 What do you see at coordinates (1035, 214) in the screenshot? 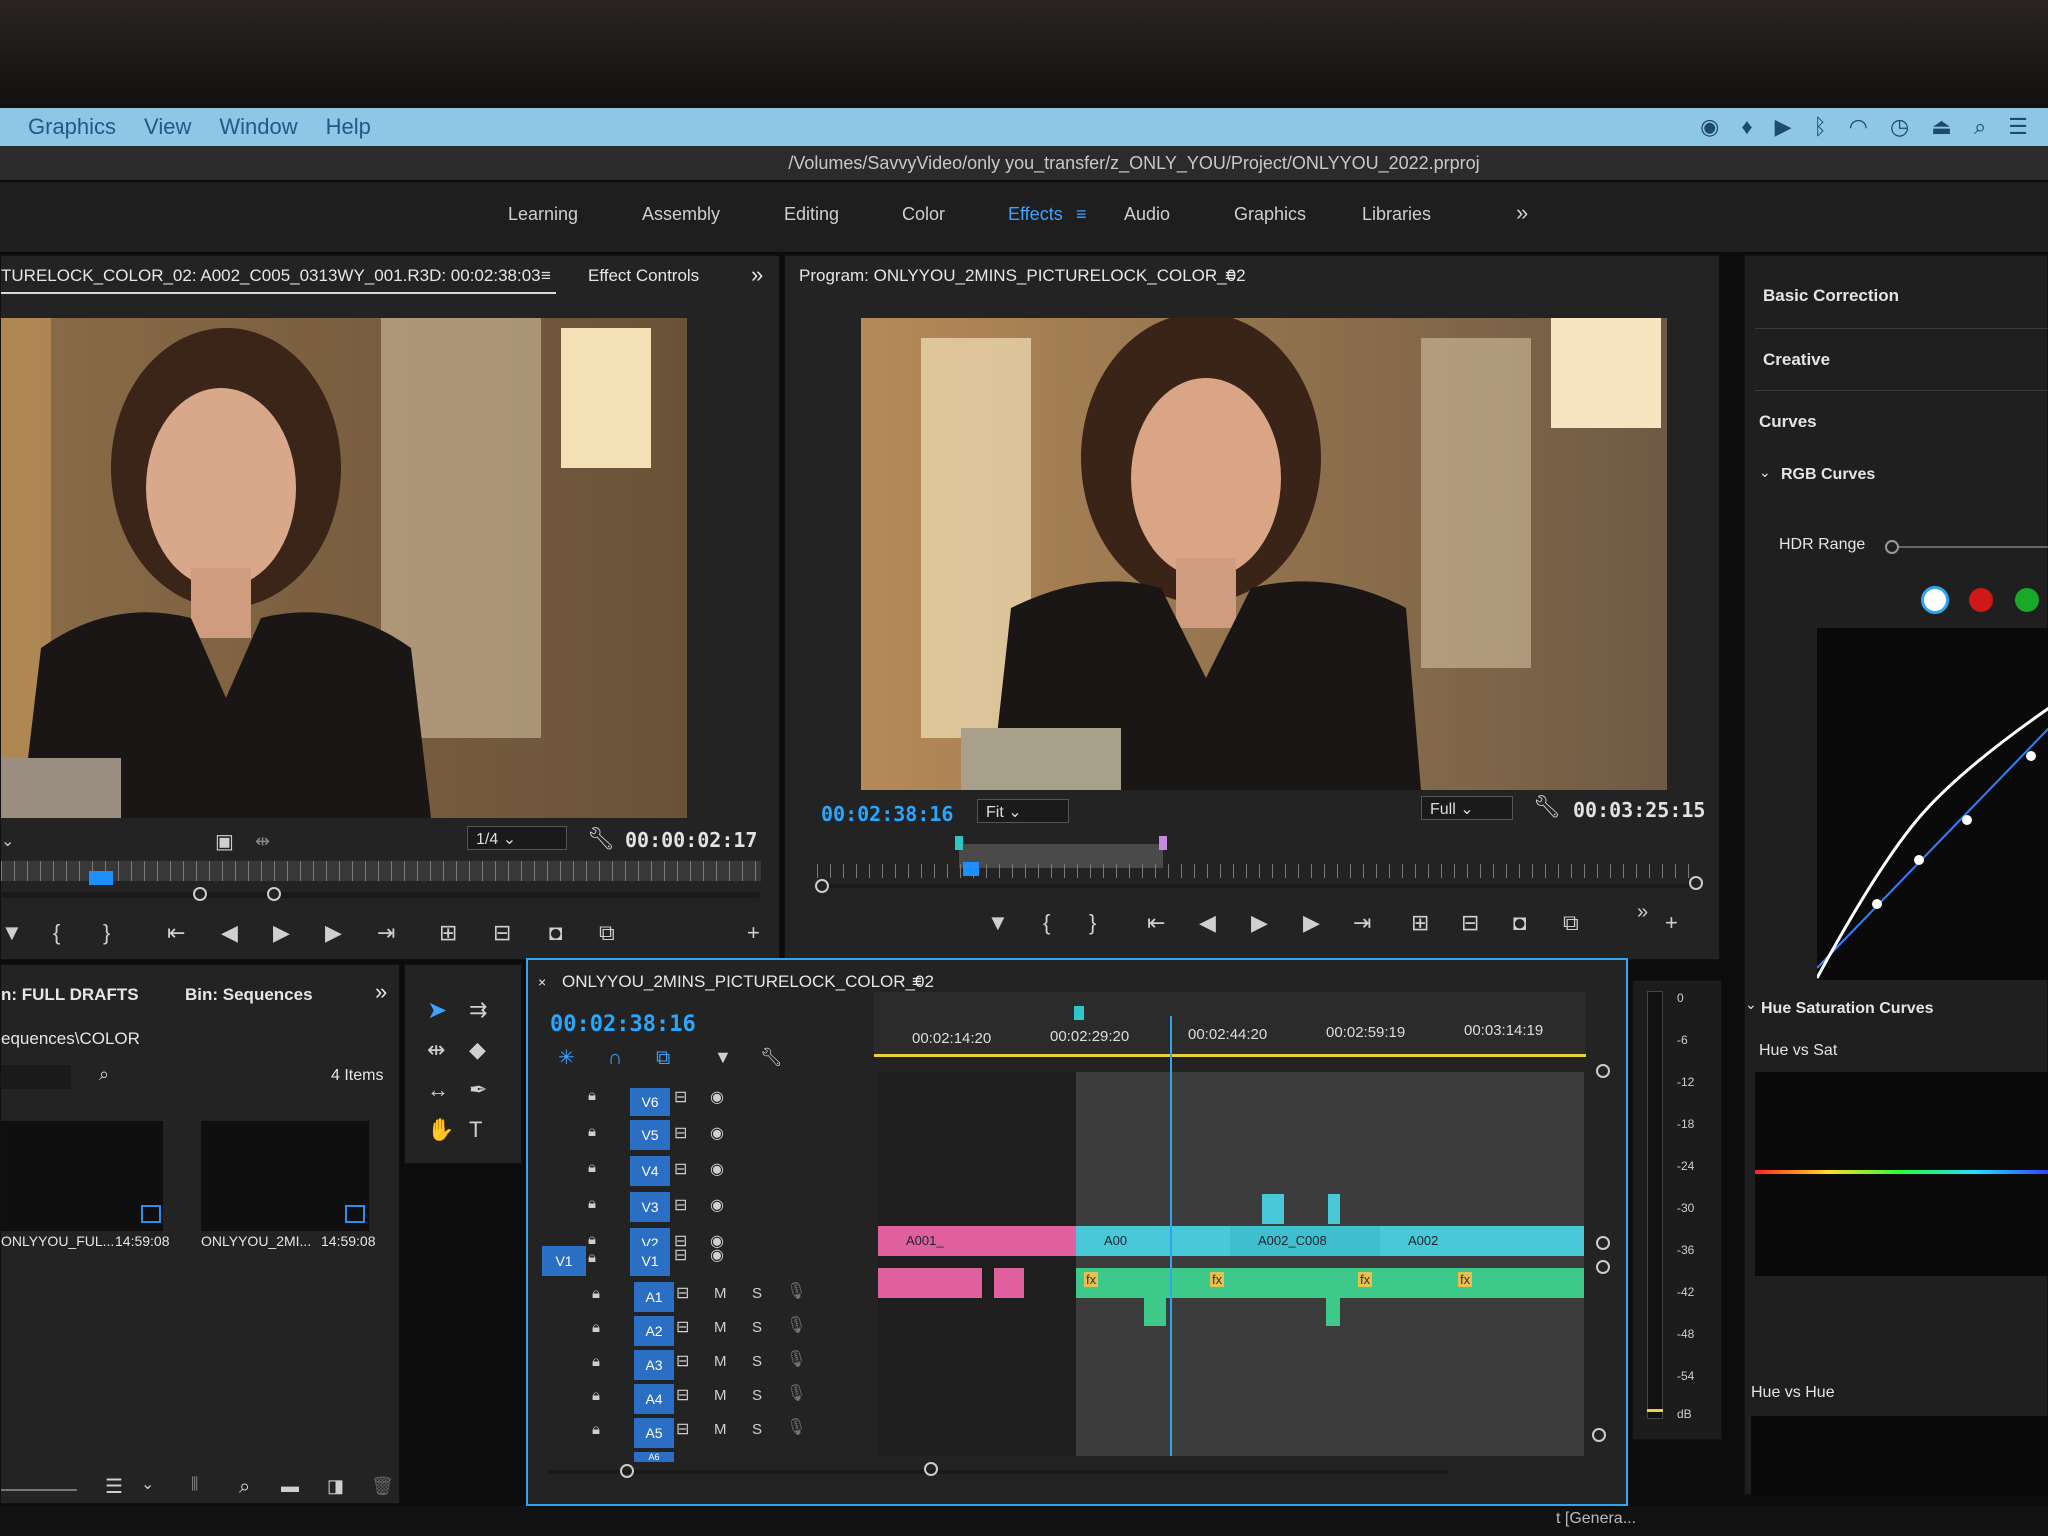
I see `workspace-effects: Effects` at bounding box center [1035, 214].